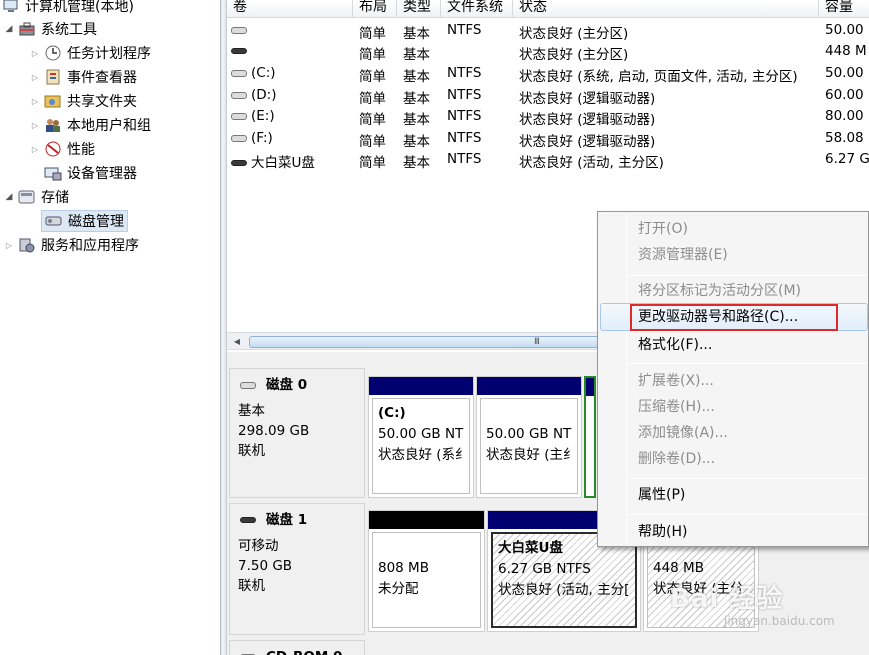 The height and width of the screenshot is (655, 869). What do you see at coordinates (90, 173) in the screenshot?
I see `tree-item-device-manager: 设备管理器` at bounding box center [90, 173].